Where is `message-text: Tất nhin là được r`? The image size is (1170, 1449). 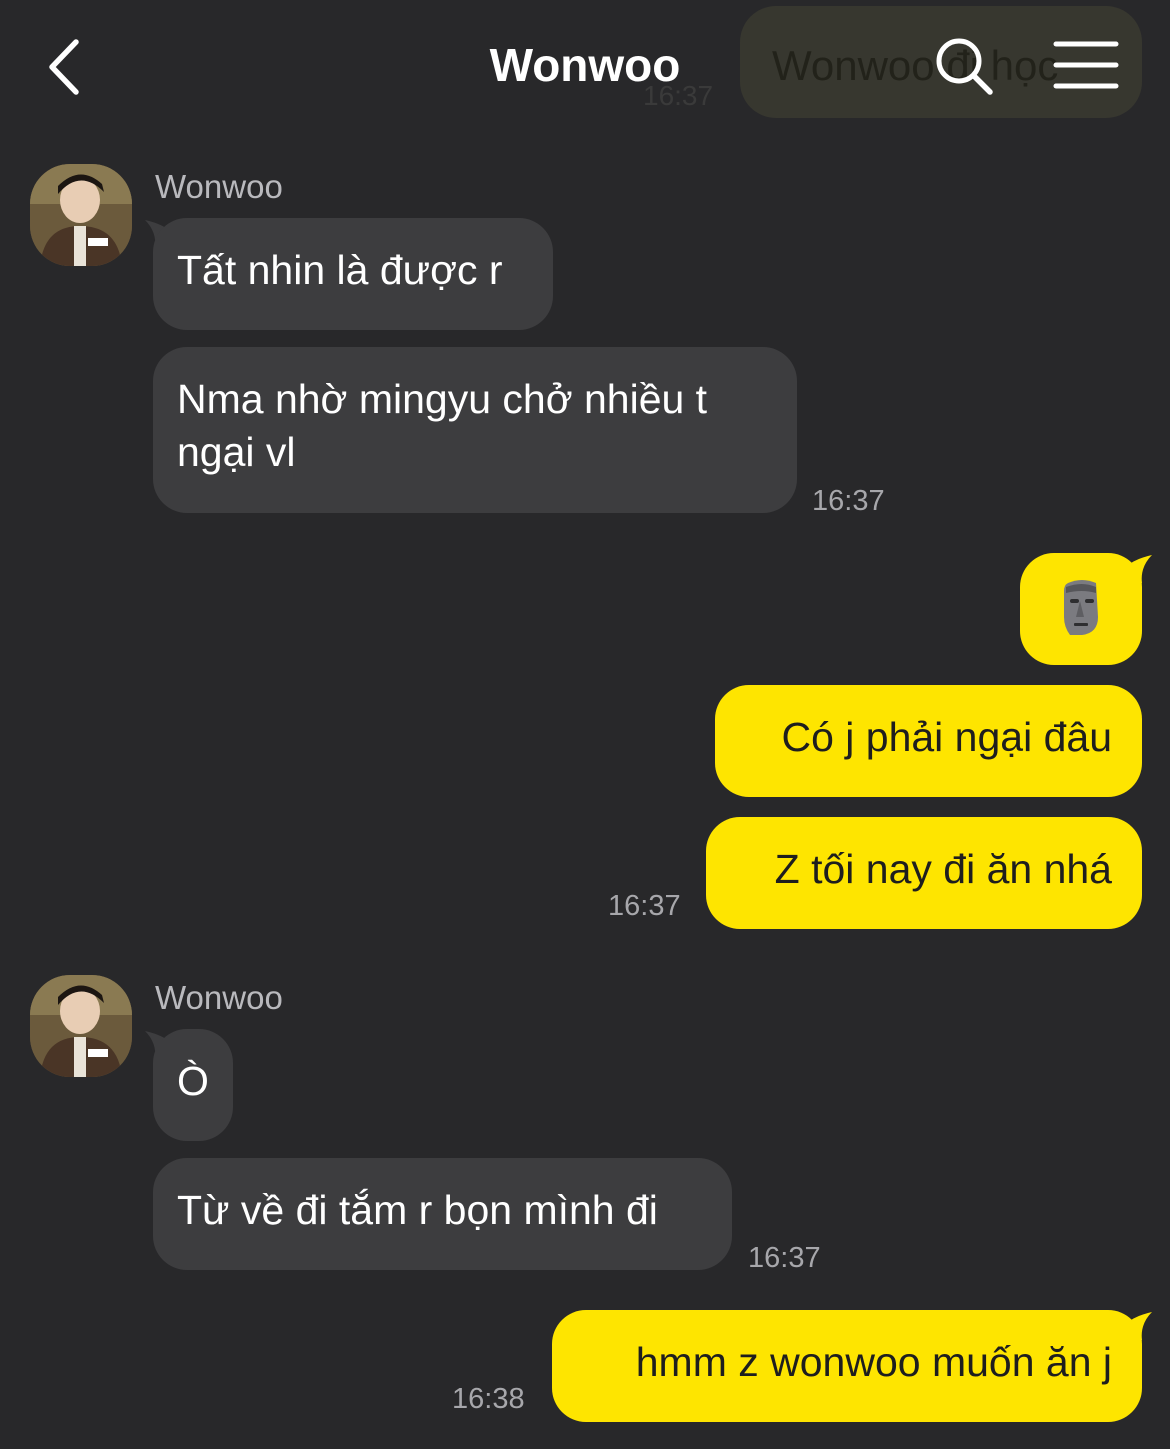 message-text: Tất nhin là được r is located at coordinates (340, 270).